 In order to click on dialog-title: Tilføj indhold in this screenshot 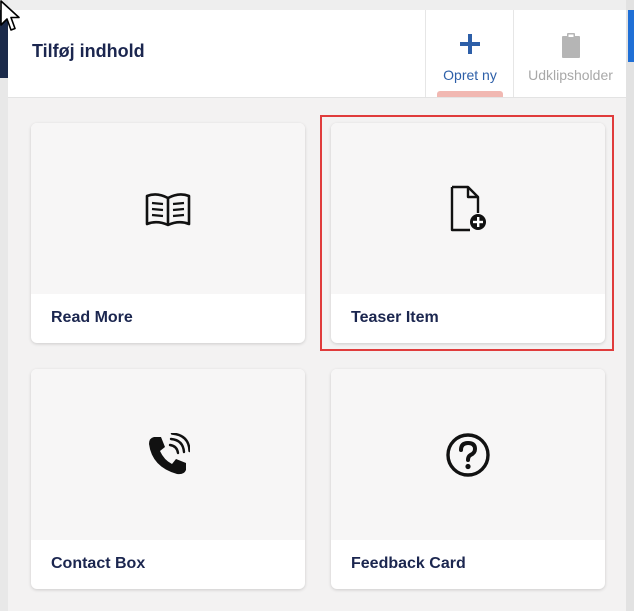, I will do `click(88, 51)`.